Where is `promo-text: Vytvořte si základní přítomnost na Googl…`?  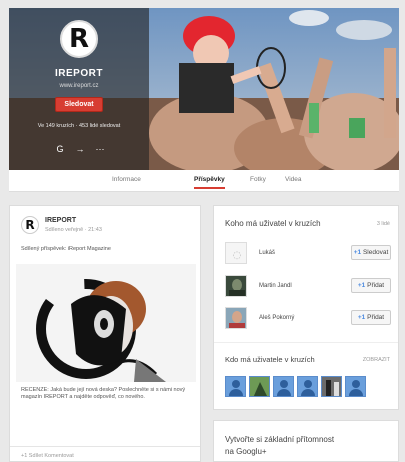 promo-text: Vytvořte si základní přítomnost na Googl… is located at coordinates (280, 445).